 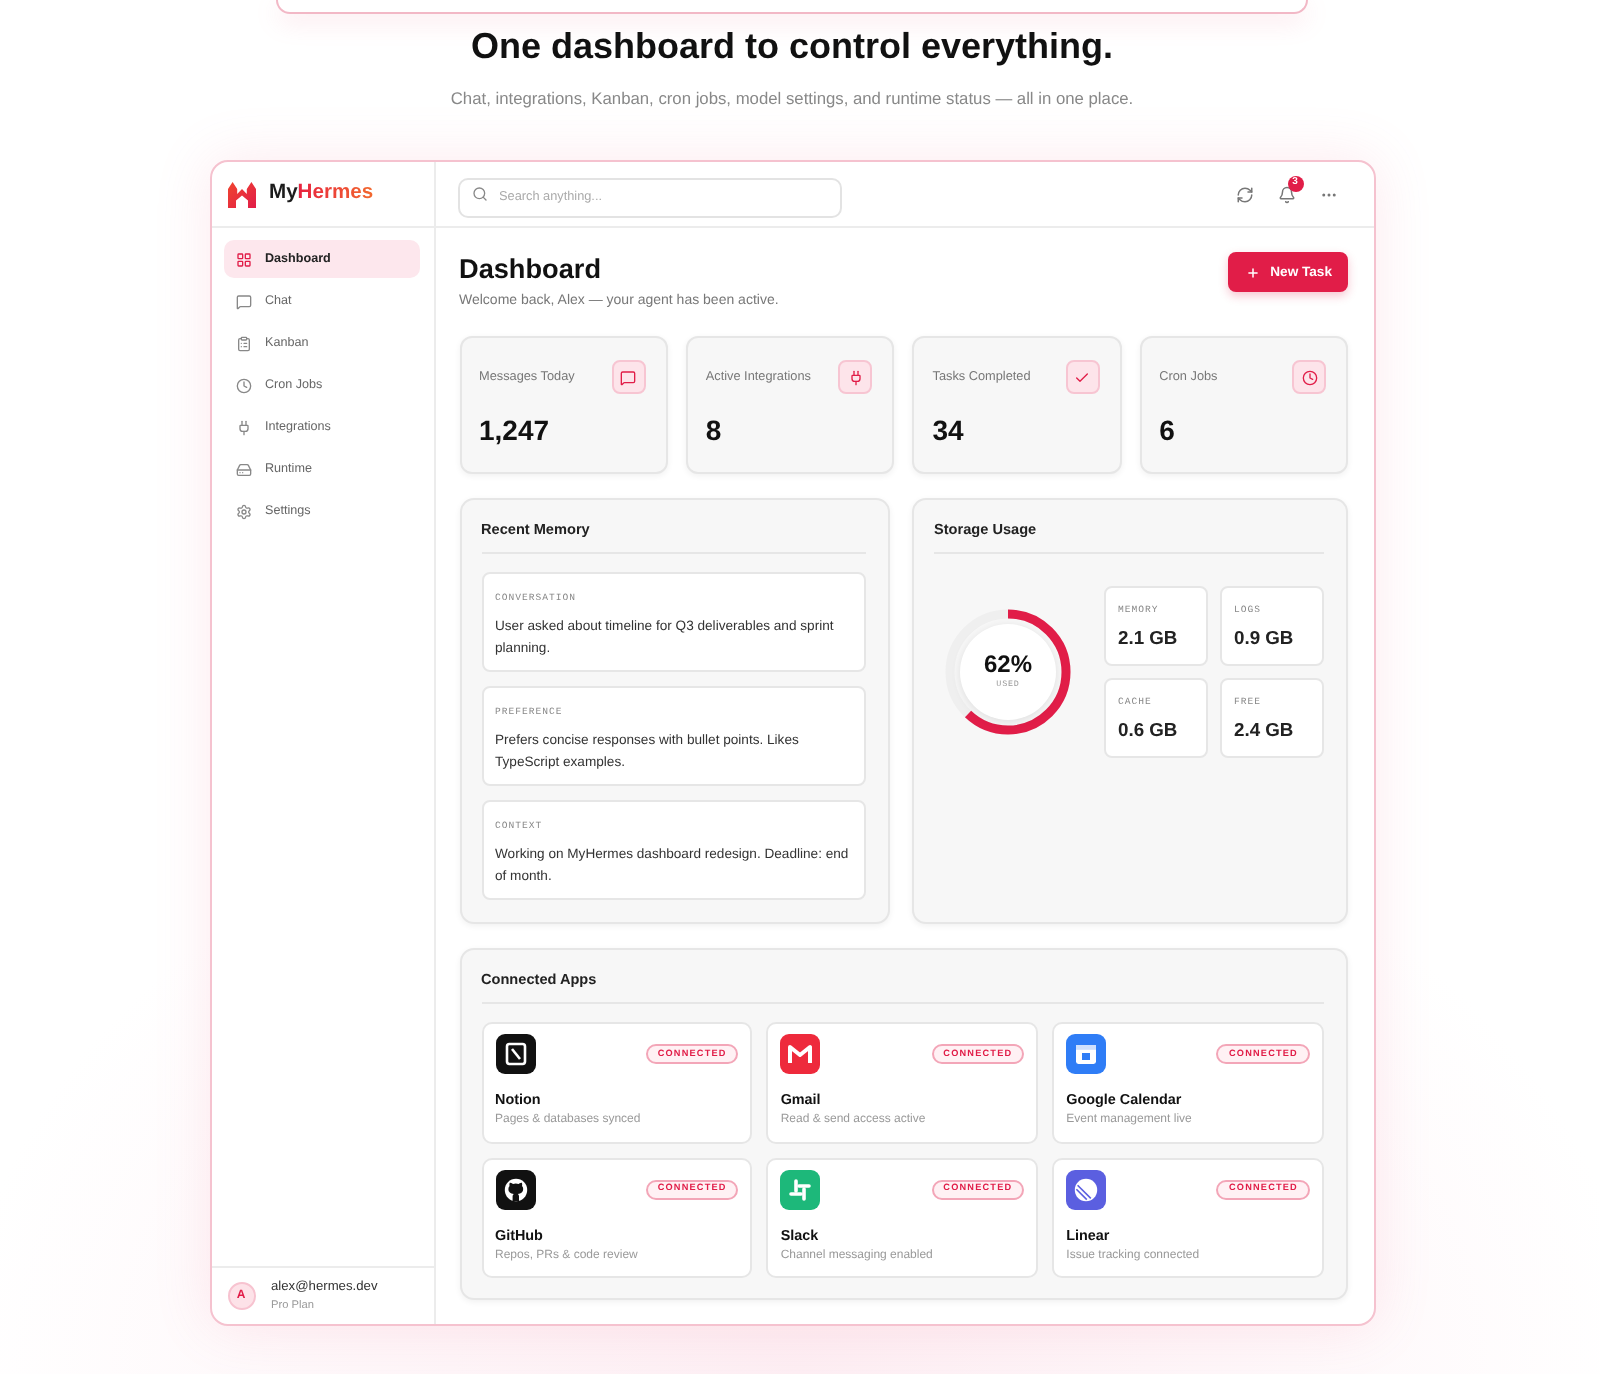 I want to click on search-icon, so click(x=479, y=194).